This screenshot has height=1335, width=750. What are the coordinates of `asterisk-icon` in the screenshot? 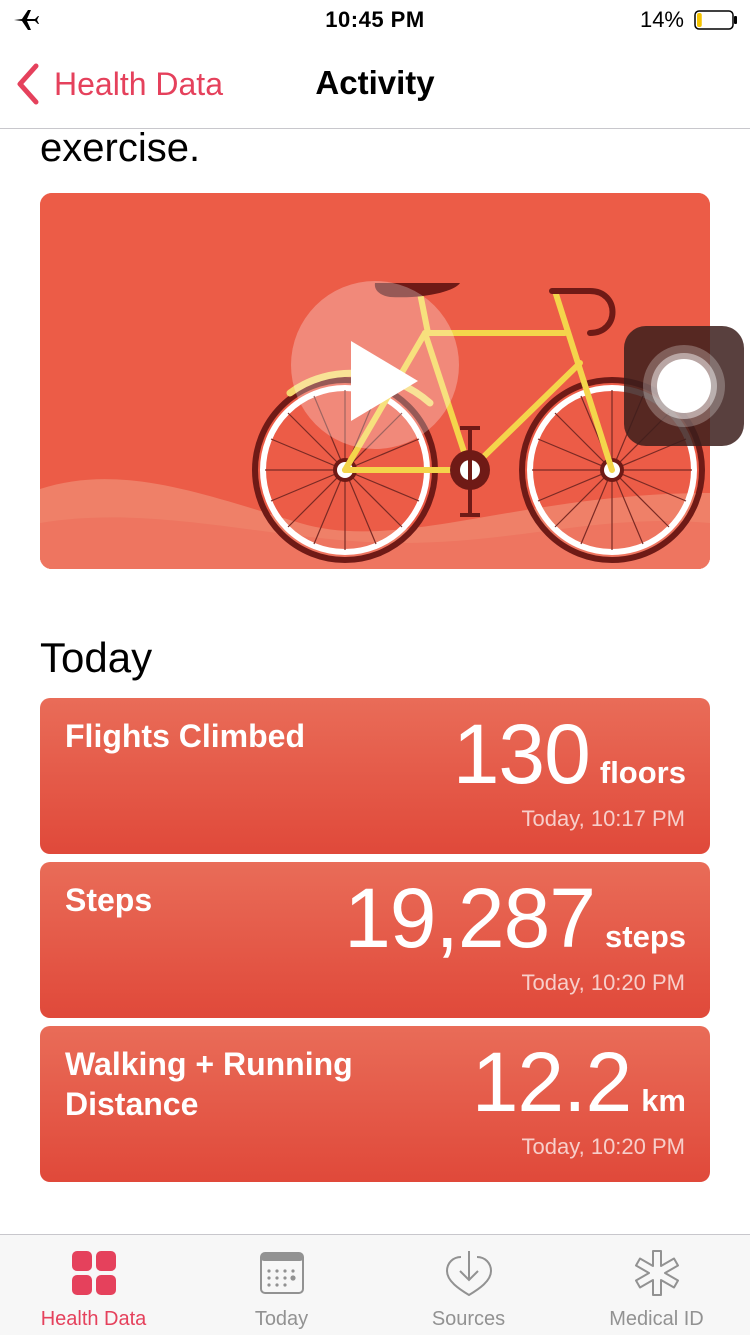 It's located at (657, 1273).